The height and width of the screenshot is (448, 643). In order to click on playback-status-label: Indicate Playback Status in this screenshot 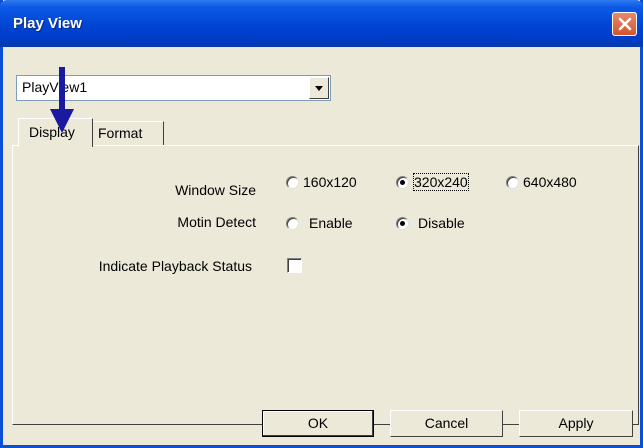, I will do `click(175, 266)`.